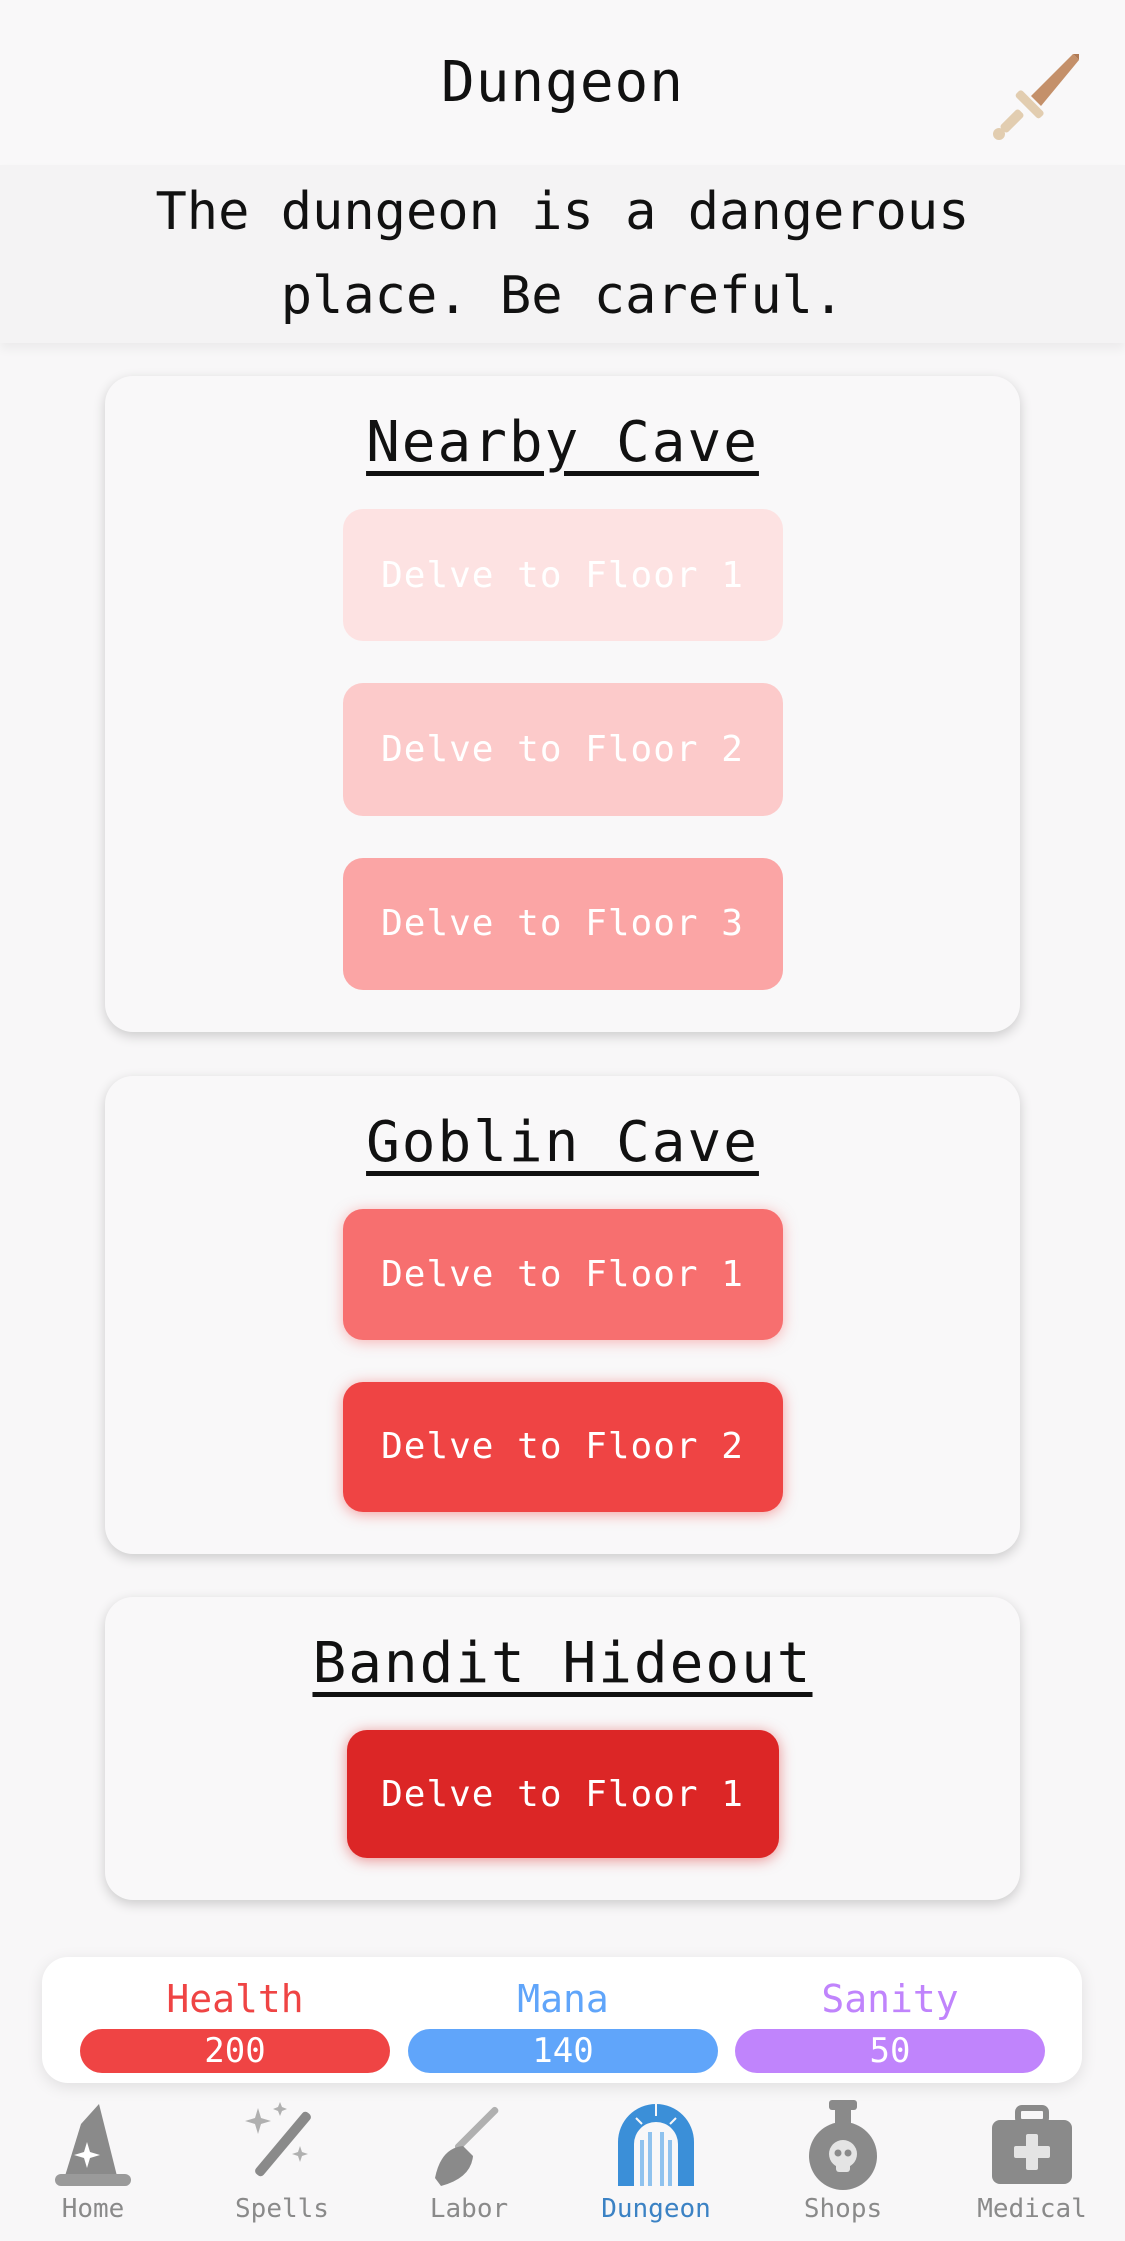 The image size is (1125, 2241). Describe the element at coordinates (843, 2209) in the screenshot. I see `nav-label: Shops` at that location.